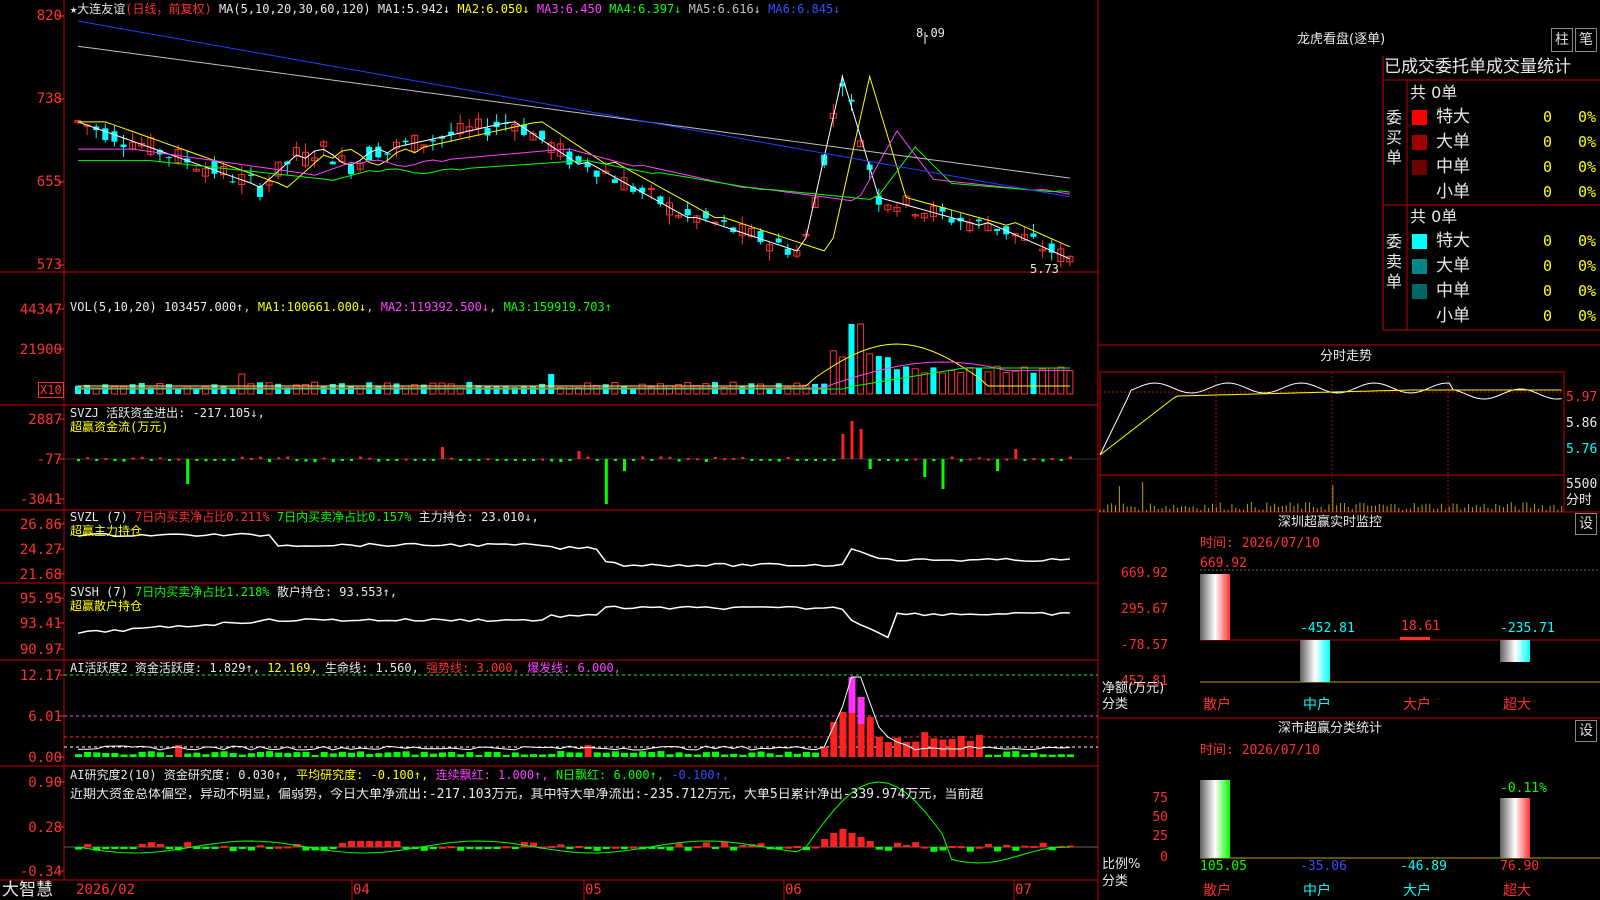  I want to click on svzl-line, so click(573, 550).